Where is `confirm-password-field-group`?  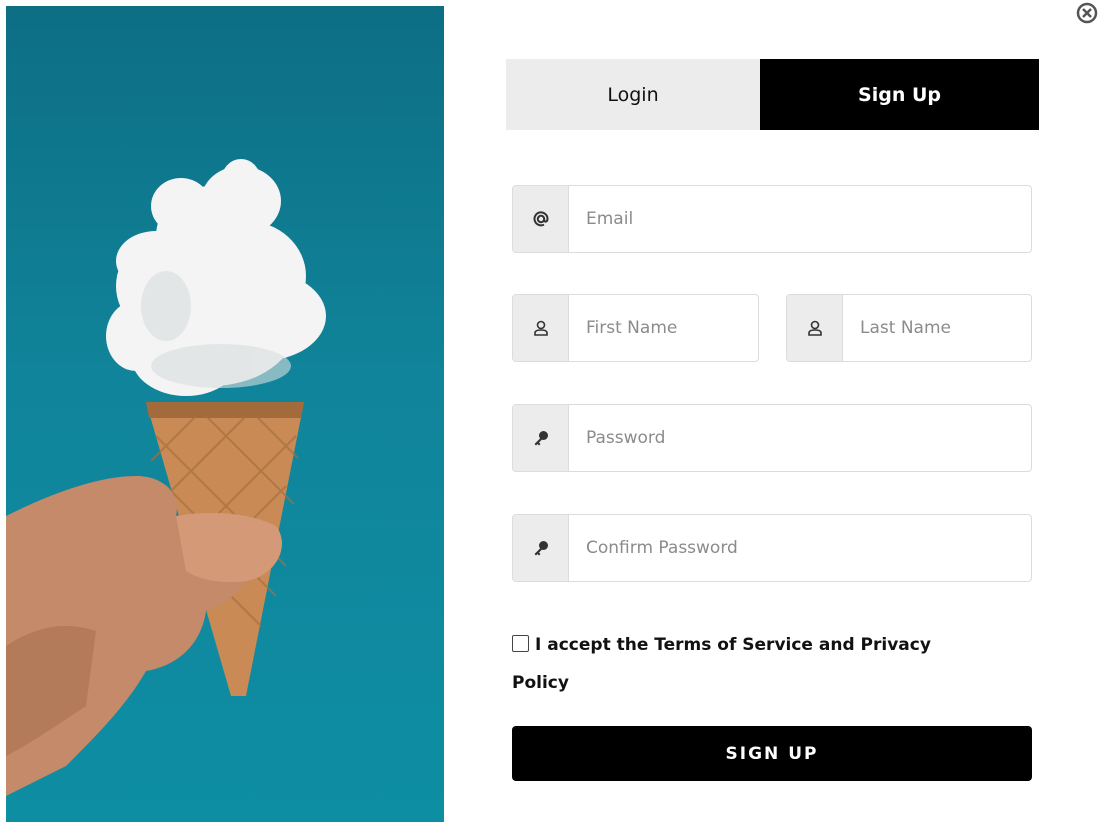 confirm-password-field-group is located at coordinates (772, 548).